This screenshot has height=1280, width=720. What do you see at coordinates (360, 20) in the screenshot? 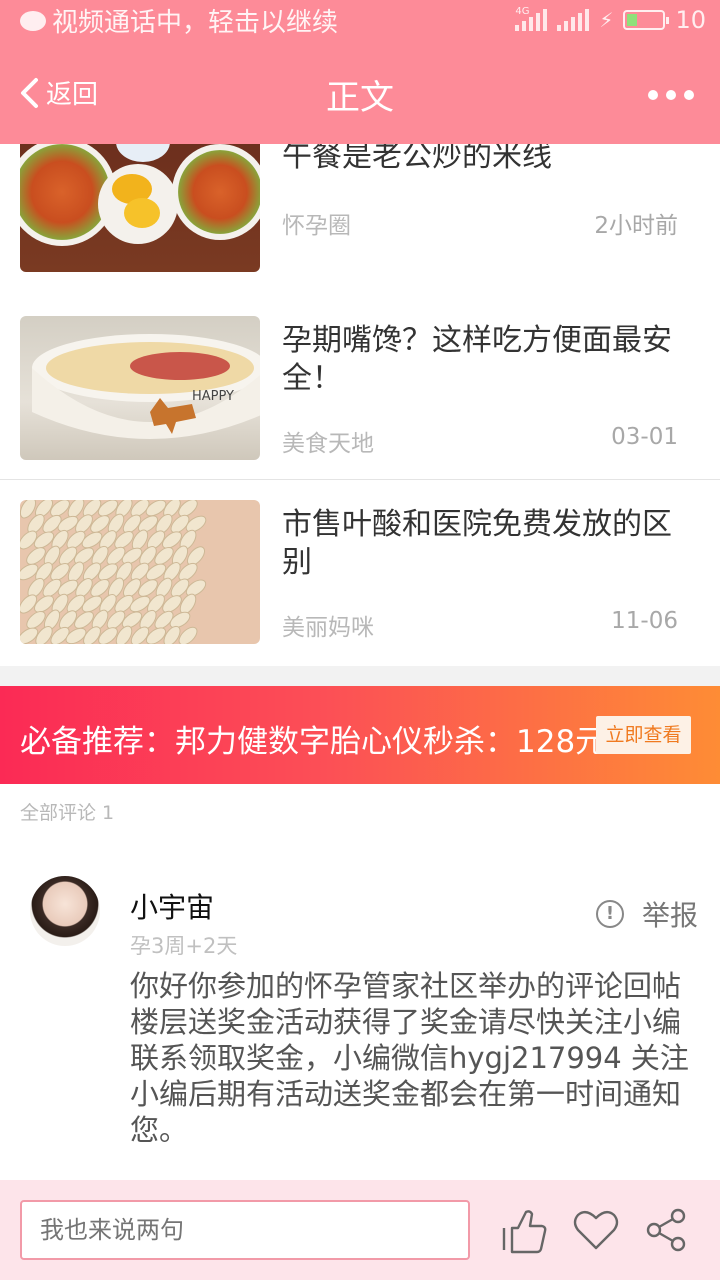
I see `status-bar: 视频通话中，轻击以继续 4G ⚡ 10` at bounding box center [360, 20].